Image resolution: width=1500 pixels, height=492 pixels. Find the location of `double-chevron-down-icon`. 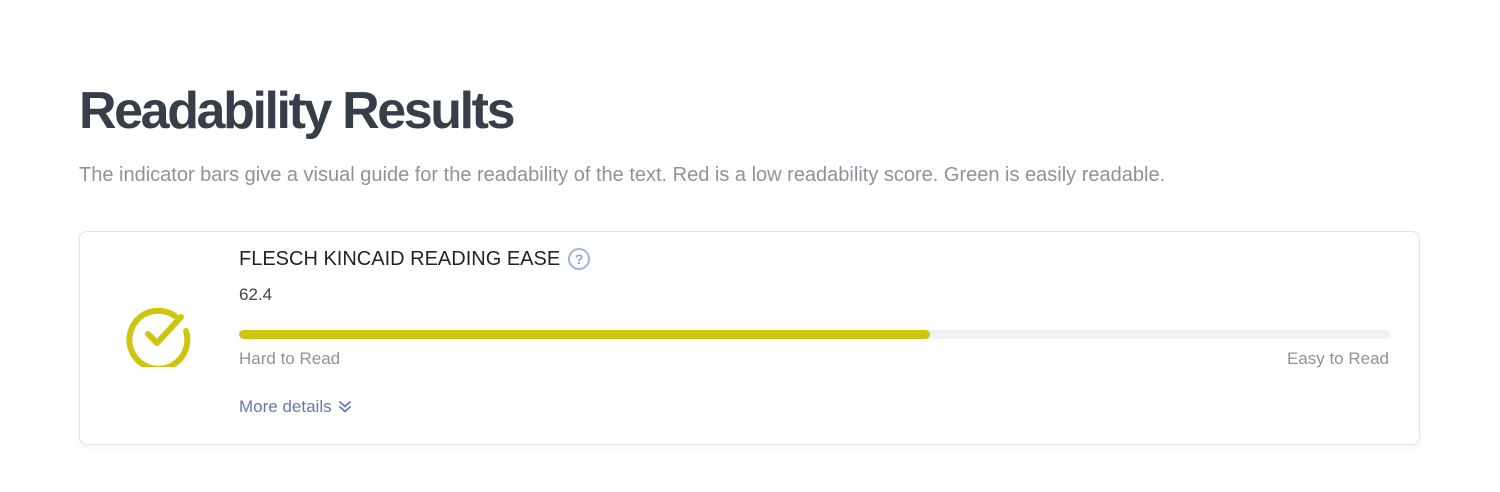

double-chevron-down-icon is located at coordinates (344, 407).